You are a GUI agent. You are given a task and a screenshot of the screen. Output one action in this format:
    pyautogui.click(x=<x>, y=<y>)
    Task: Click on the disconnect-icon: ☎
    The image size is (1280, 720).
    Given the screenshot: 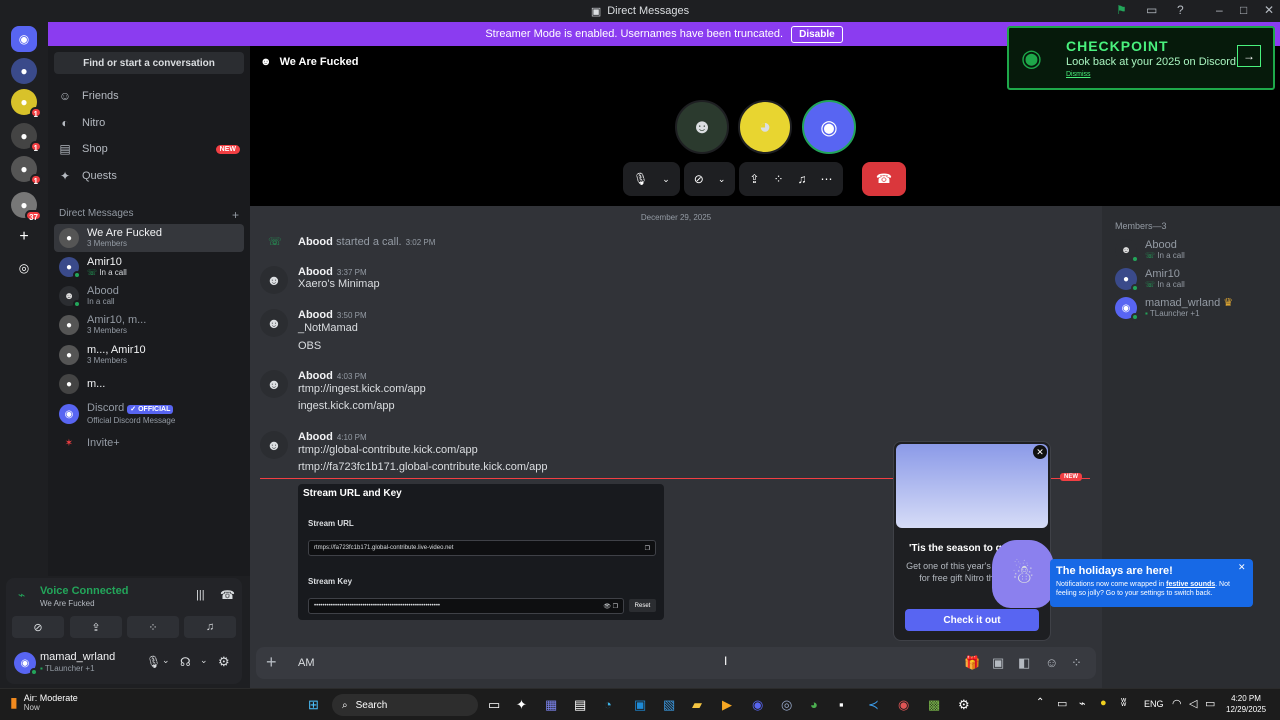 What is the action you would take?
    pyautogui.click(x=227, y=595)
    